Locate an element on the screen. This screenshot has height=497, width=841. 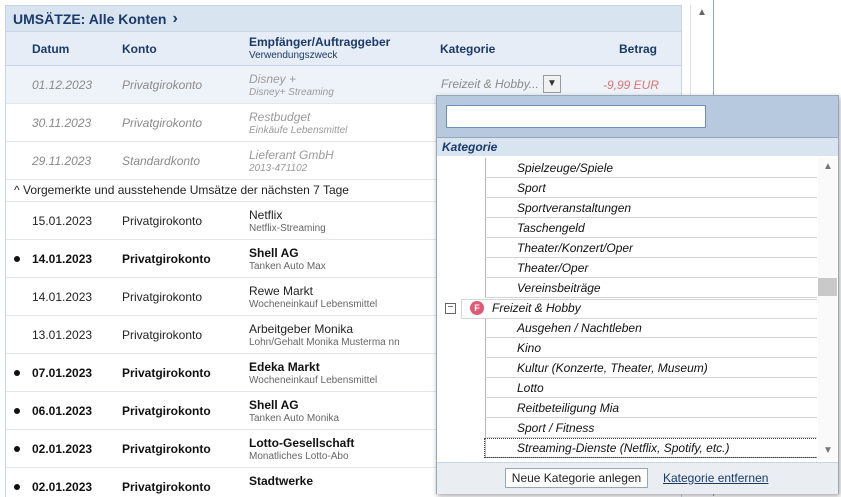
category-item: Kultur (Konzerte, Theater, Museum) is located at coordinates (627, 368).